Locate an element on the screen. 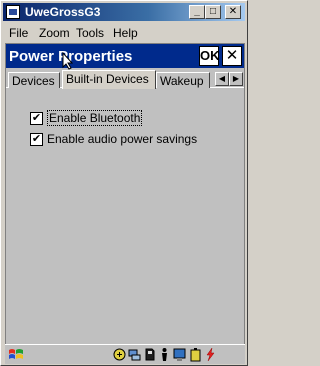 This screenshot has height=366, width=320. menu-bar: File Zoom Tools Help is located at coordinates (124, 33).